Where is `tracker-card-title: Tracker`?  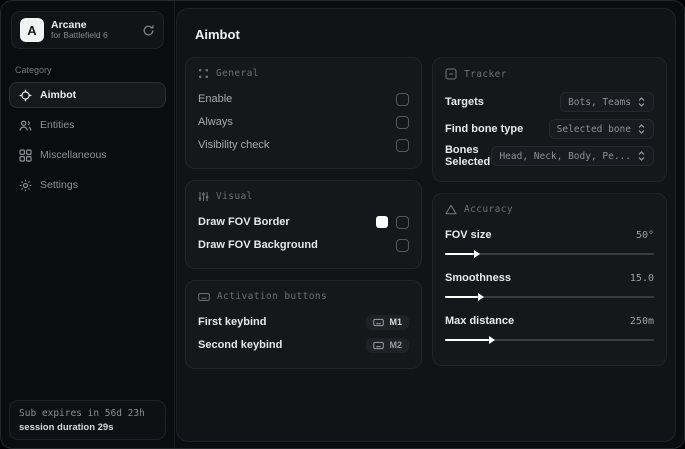 tracker-card-title: Tracker is located at coordinates (485, 74).